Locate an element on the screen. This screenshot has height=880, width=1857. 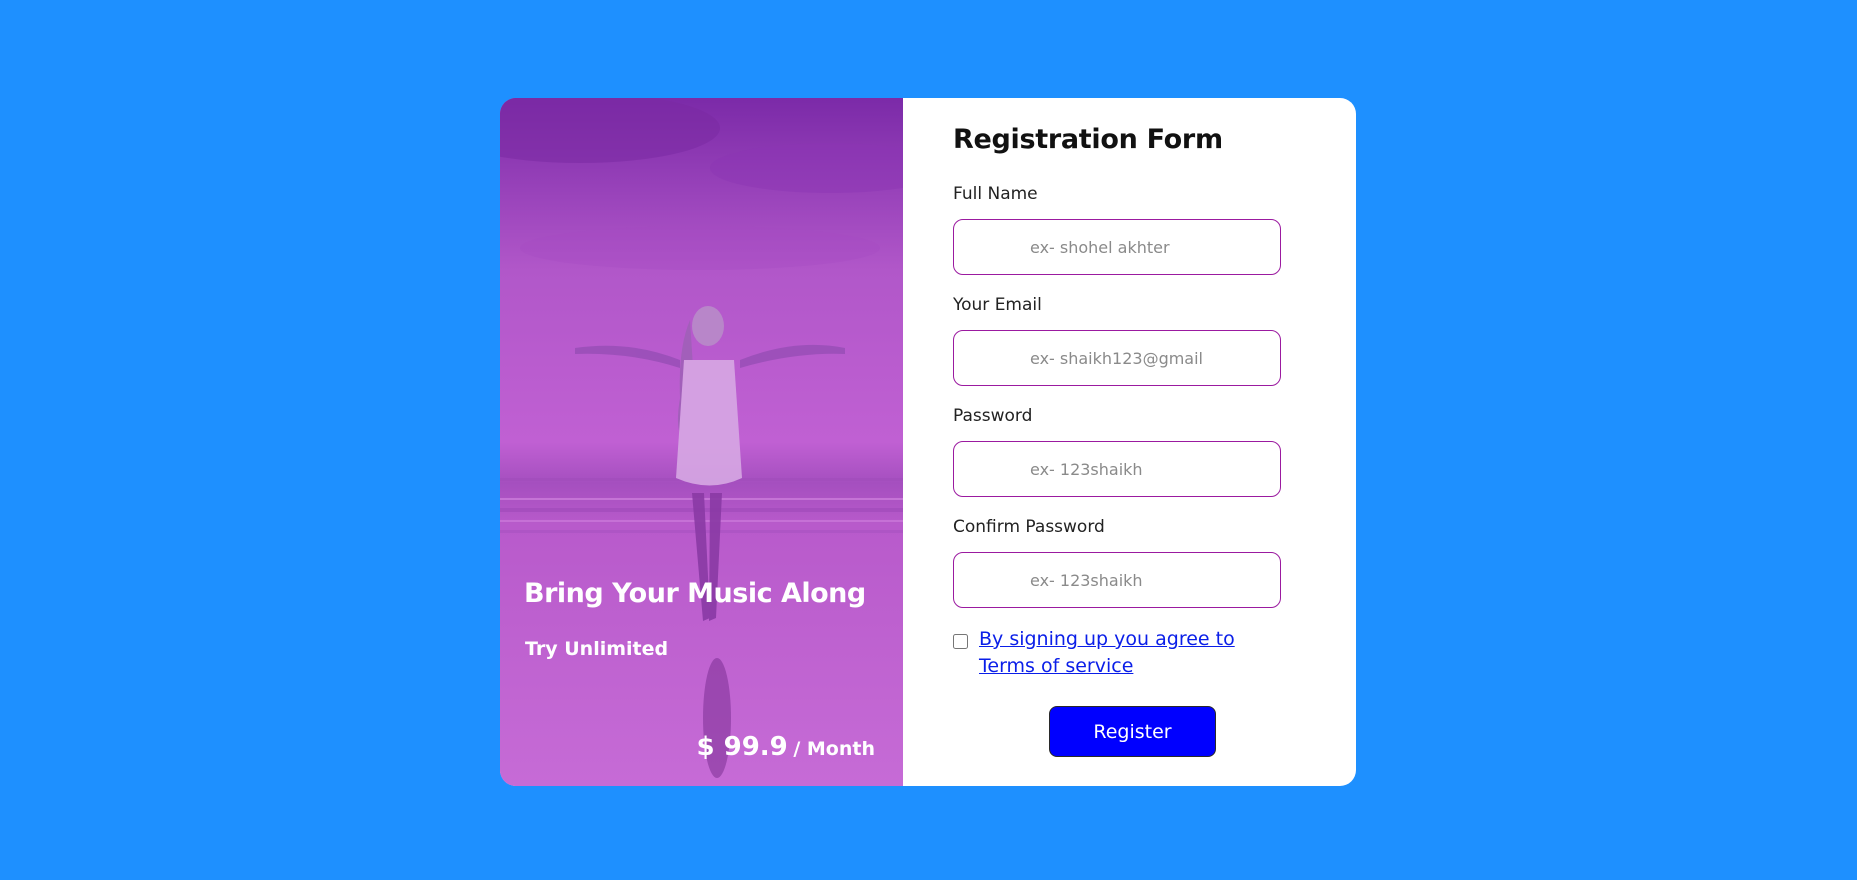
register-button: Register is located at coordinates (1132, 731).